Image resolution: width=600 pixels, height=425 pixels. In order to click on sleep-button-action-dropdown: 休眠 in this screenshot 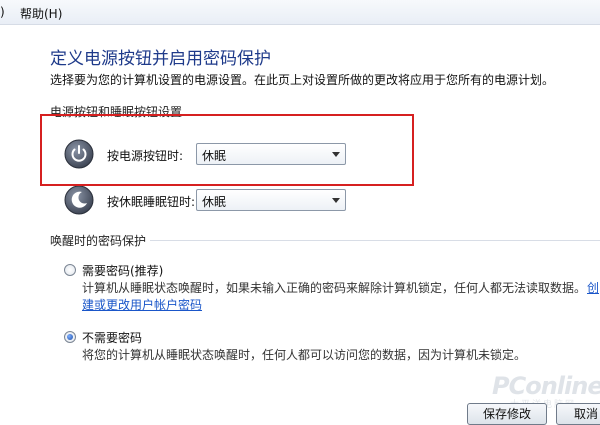, I will do `click(271, 200)`.